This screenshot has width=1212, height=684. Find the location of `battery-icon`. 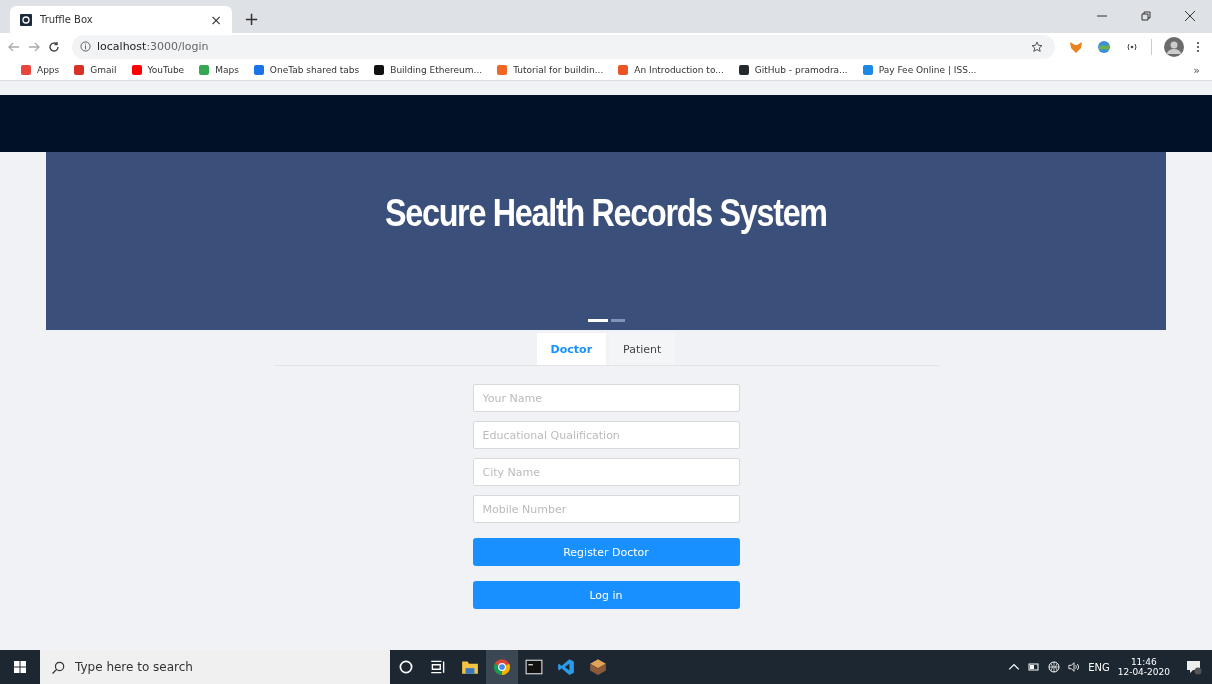

battery-icon is located at coordinates (1034, 667).